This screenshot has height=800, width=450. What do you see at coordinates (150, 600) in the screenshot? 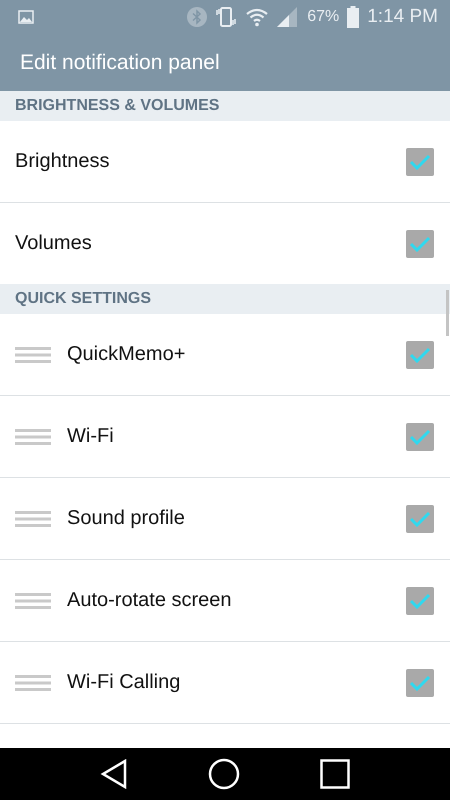
I see `setting-label: Auto-rotate screen` at bounding box center [150, 600].